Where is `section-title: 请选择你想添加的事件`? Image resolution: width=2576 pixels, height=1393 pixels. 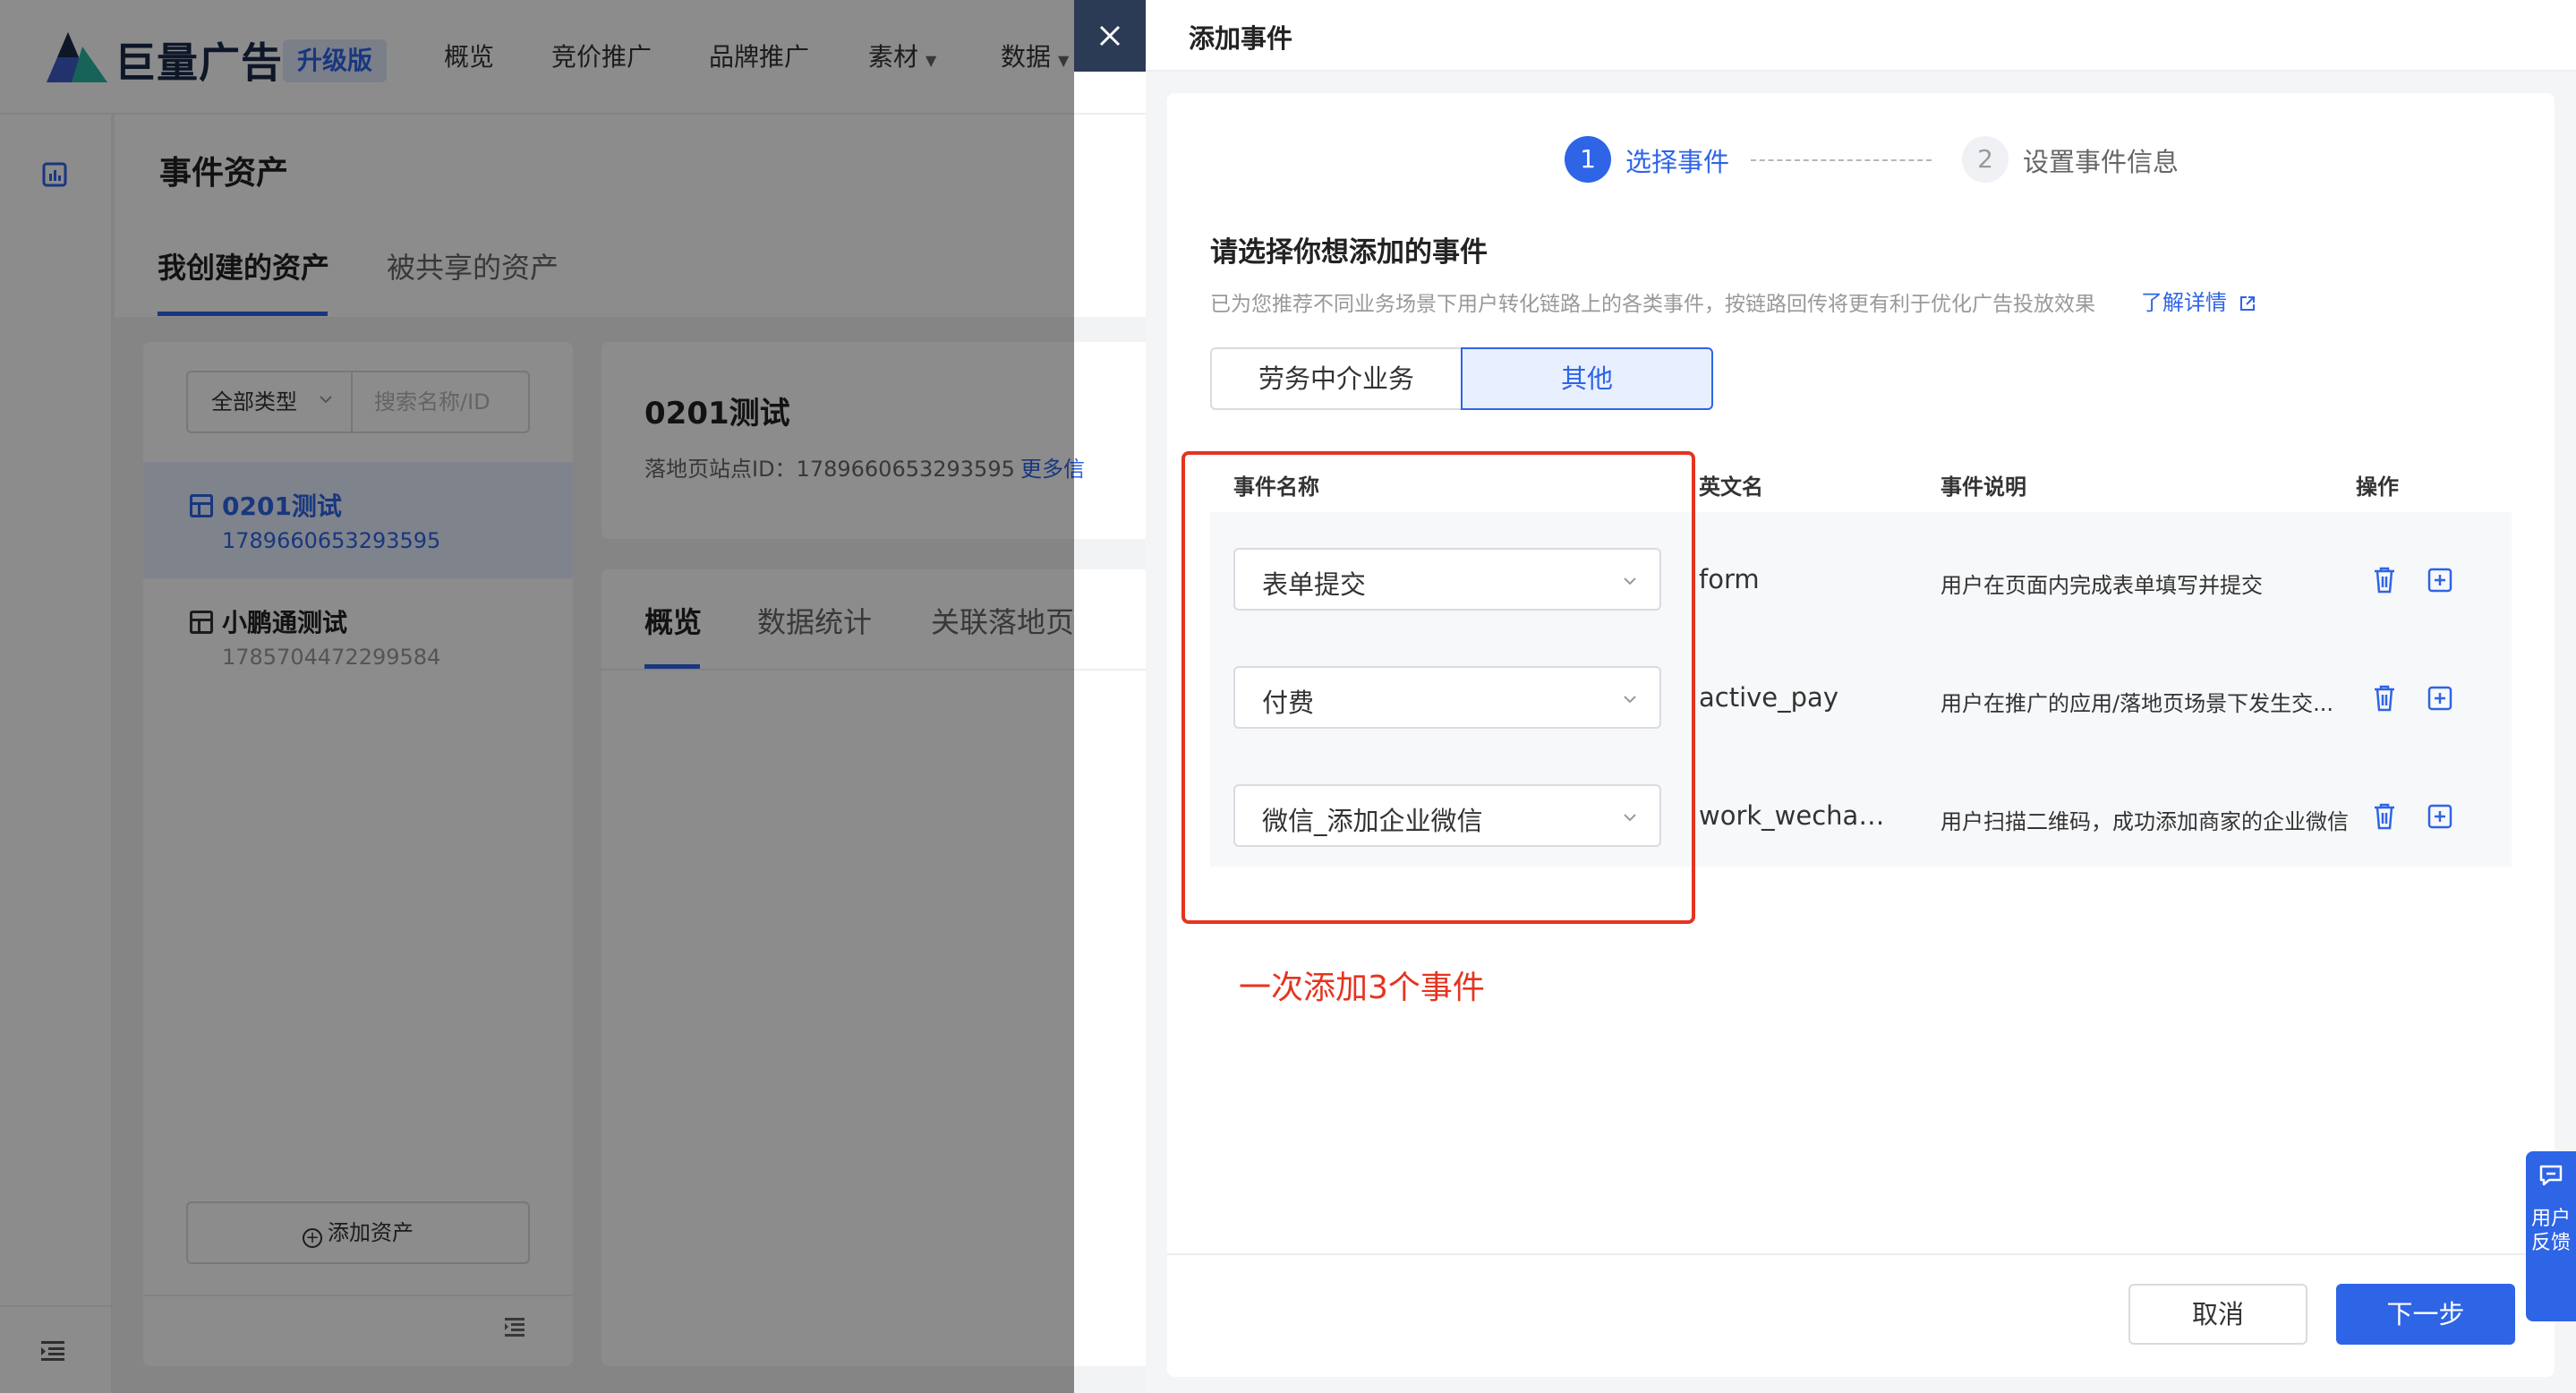 section-title: 请选择你想添加的事件 is located at coordinates (1349, 253).